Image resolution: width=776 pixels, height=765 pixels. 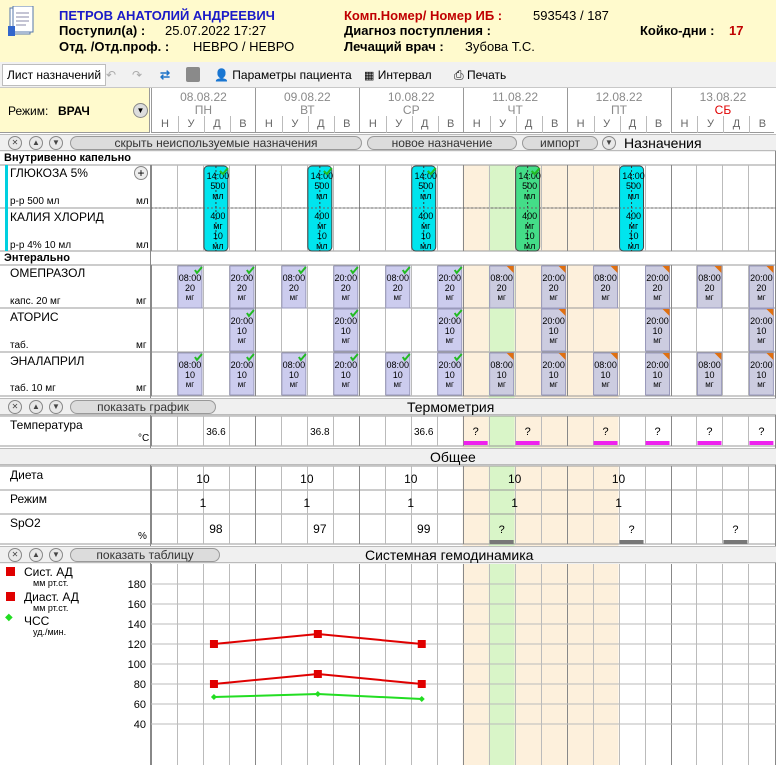 I want to click on diet-label: Диета, so click(x=27, y=475).